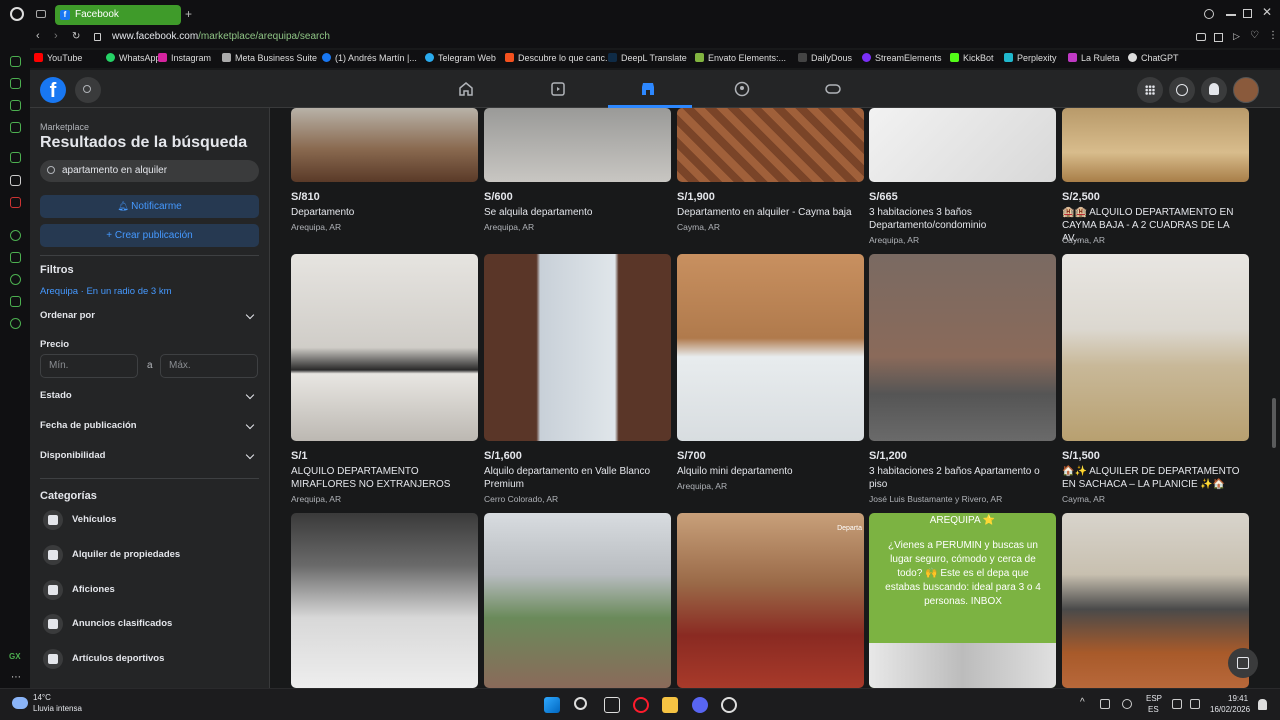 Image resolution: width=1280 pixels, height=720 pixels. Describe the element at coordinates (191, 58) in the screenshot. I see `bookmark-label: Instagram` at that location.